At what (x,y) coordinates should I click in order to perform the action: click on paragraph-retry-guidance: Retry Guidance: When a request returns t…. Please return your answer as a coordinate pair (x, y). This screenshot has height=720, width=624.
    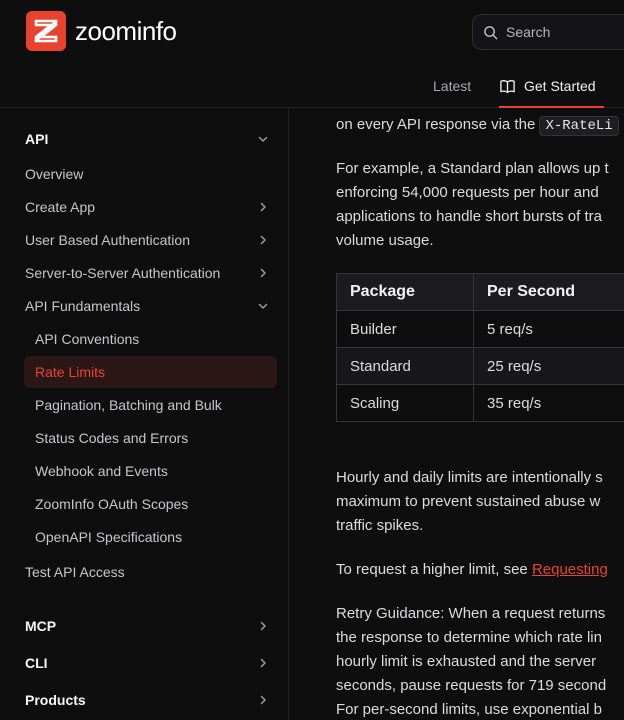
    Looking at the image, I should click on (480, 661).